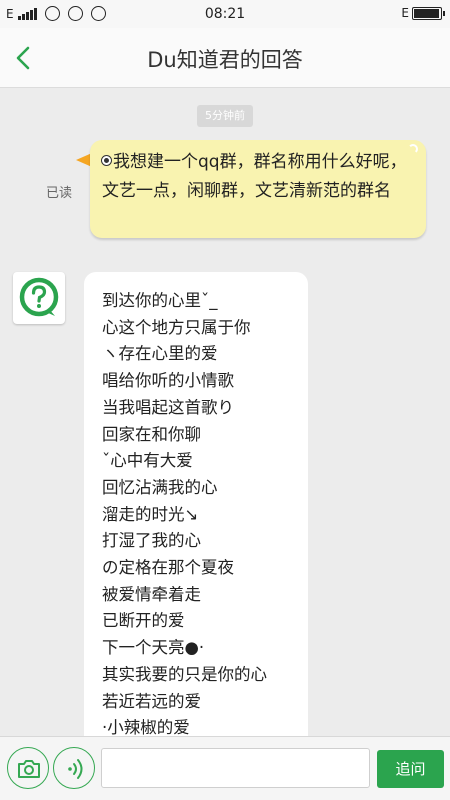 The image size is (450, 800). I want to click on voice-icon, so click(75, 769).